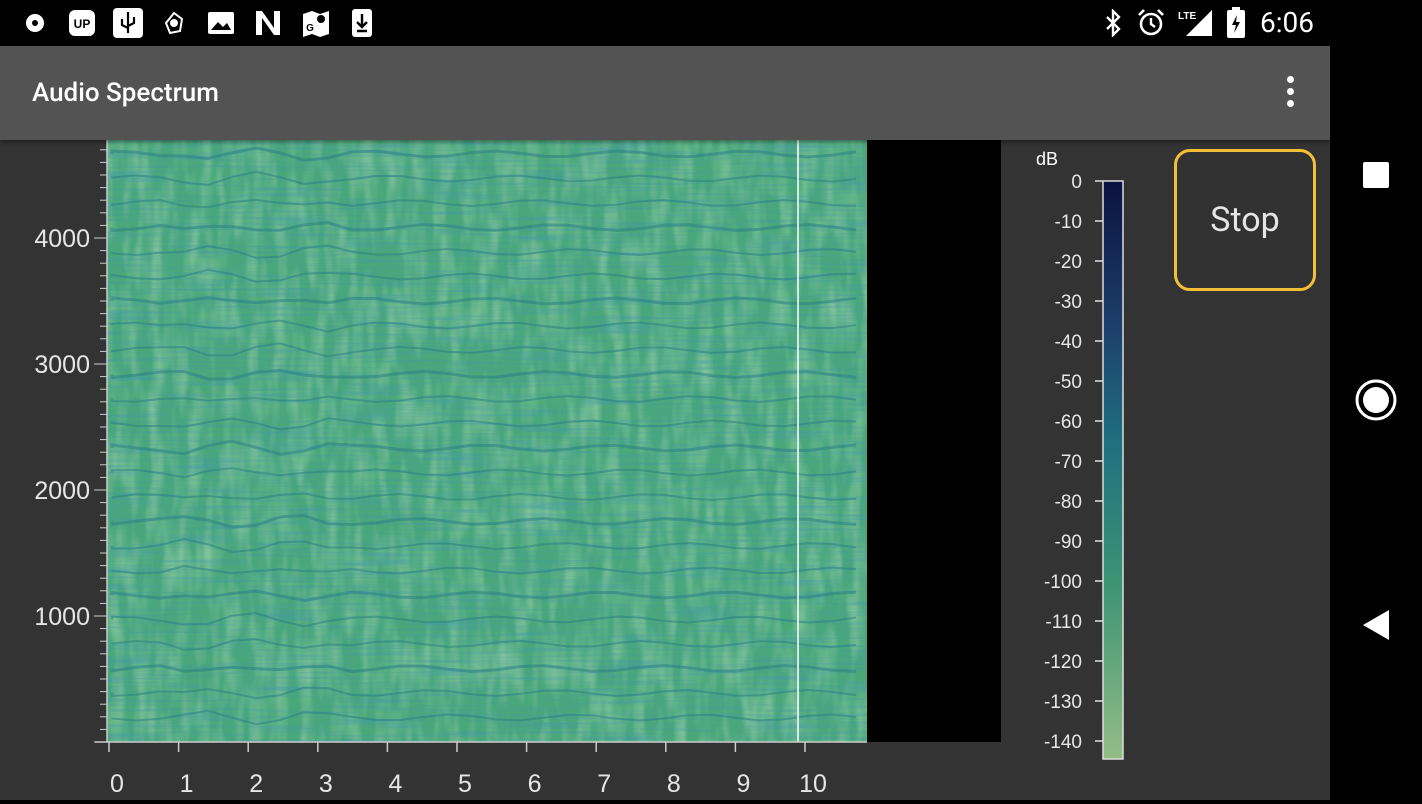 This screenshot has width=1422, height=804. What do you see at coordinates (1290, 94) in the screenshot?
I see `more-vert-icon` at bounding box center [1290, 94].